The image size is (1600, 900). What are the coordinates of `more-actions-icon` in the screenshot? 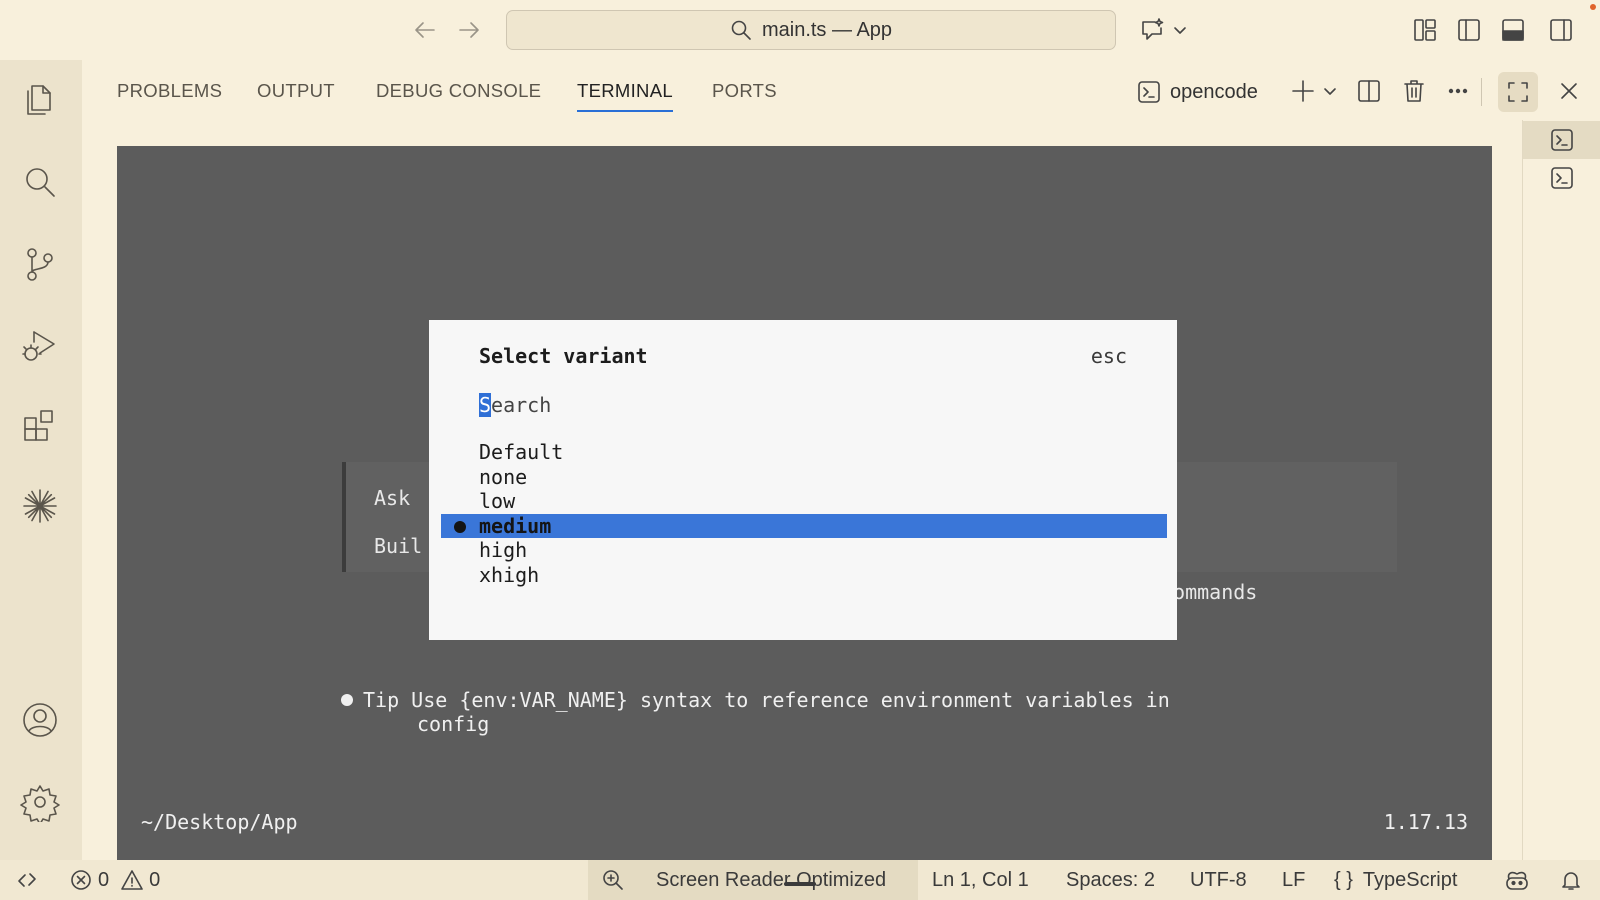 It's located at (1458, 91).